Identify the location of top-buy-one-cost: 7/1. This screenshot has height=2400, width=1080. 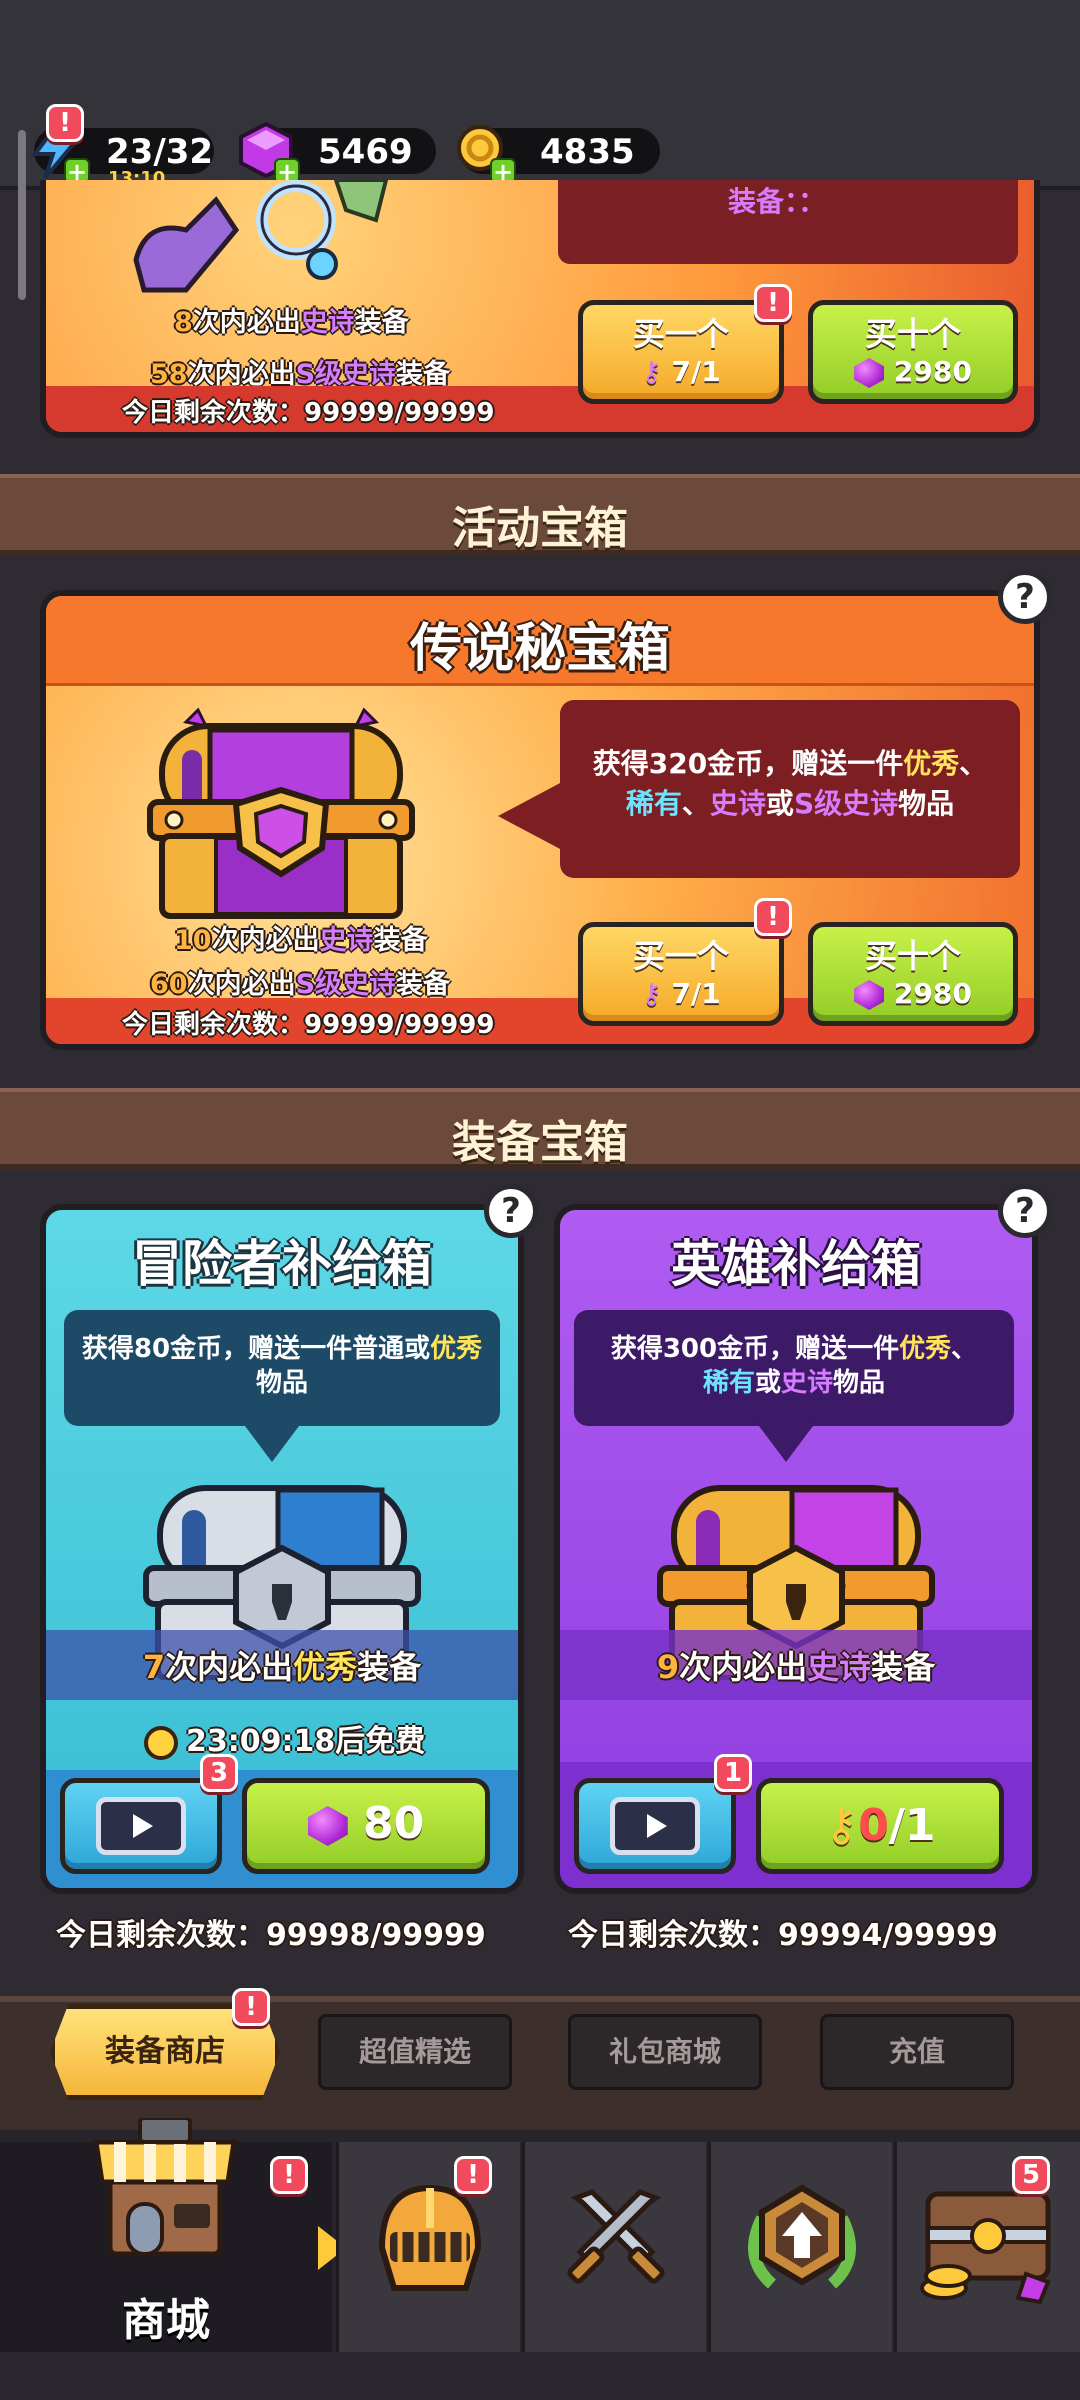
(696, 371).